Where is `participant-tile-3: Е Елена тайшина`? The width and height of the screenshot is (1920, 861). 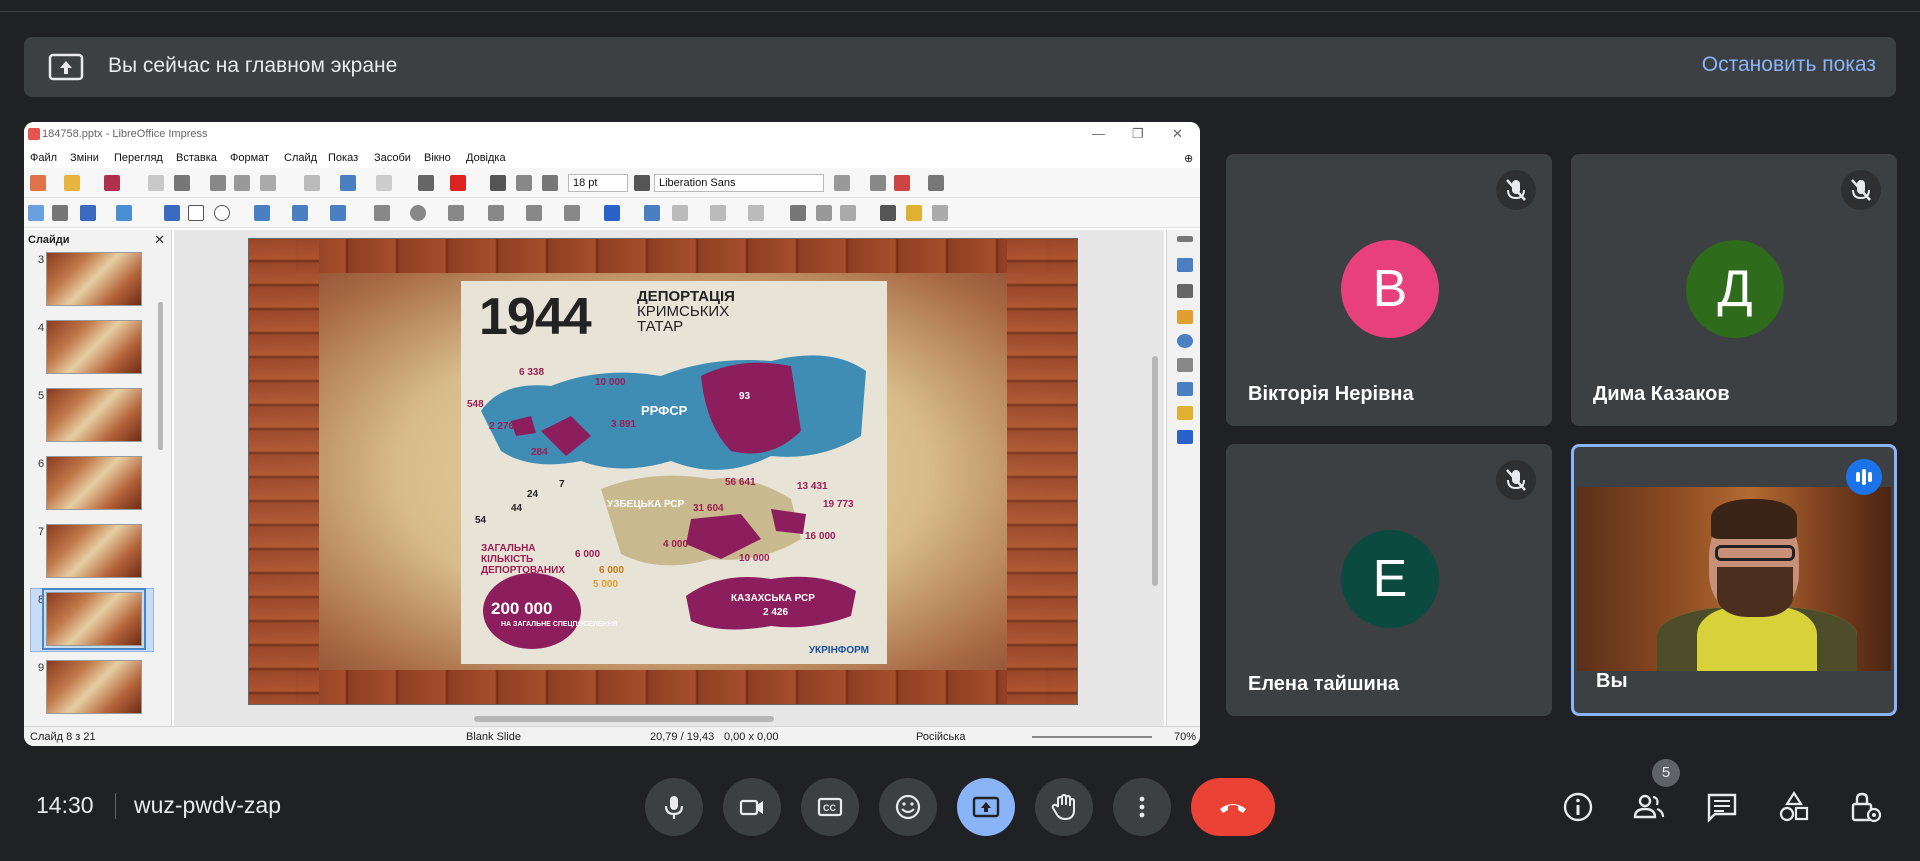
participant-tile-3: Е Елена тайшина is located at coordinates (1389, 580).